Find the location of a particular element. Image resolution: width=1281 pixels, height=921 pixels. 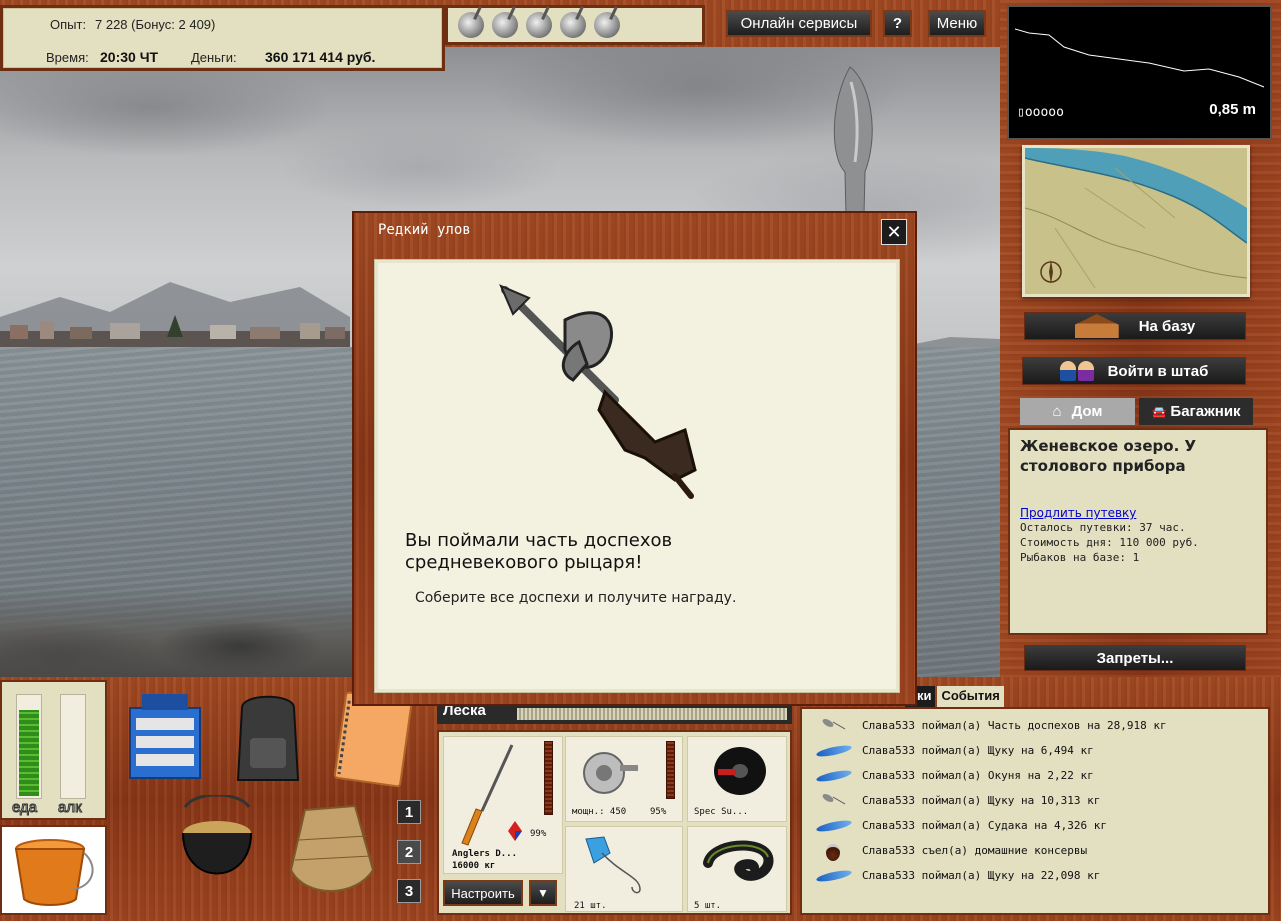

cabin-icon is located at coordinates (1096, 326).